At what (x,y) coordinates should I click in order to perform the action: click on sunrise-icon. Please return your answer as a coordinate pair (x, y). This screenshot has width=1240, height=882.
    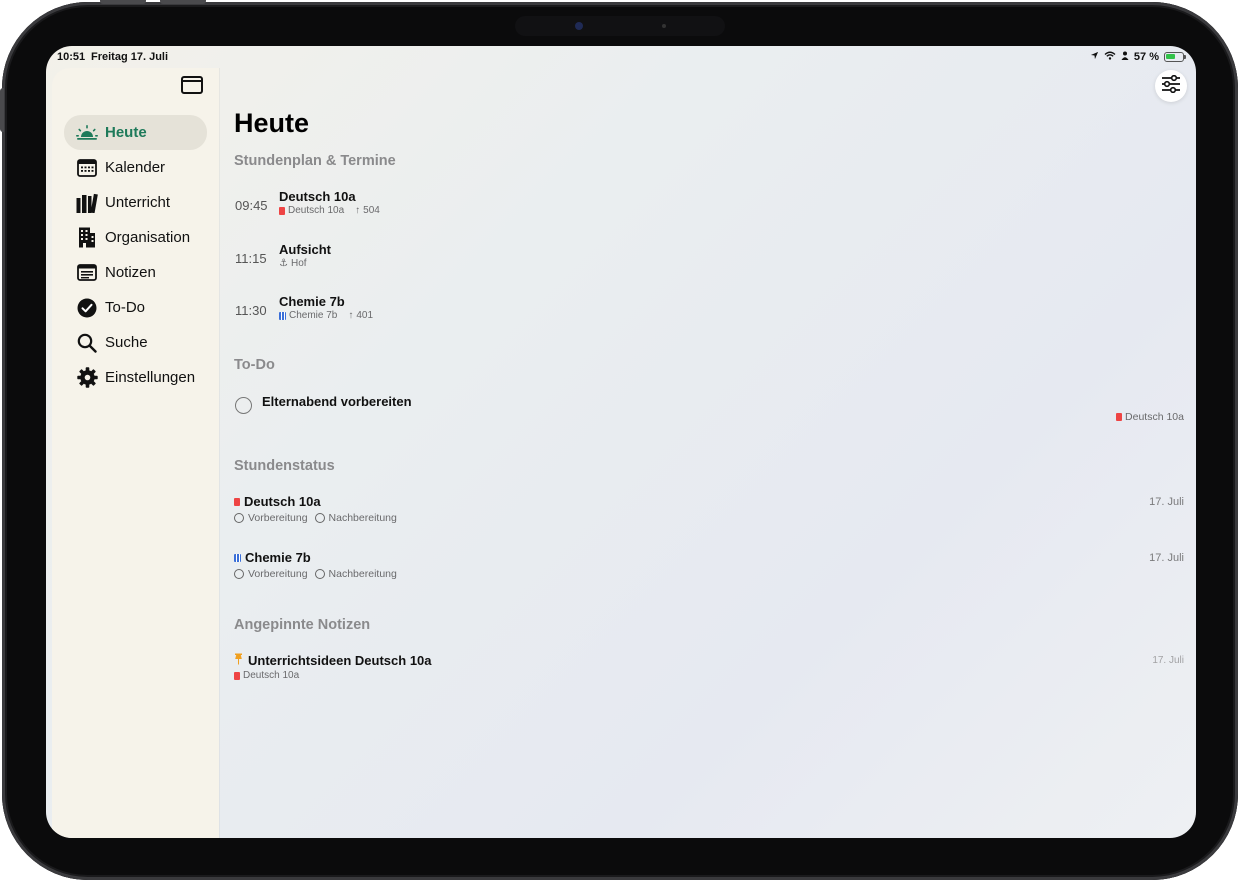
    Looking at the image, I should click on (87, 133).